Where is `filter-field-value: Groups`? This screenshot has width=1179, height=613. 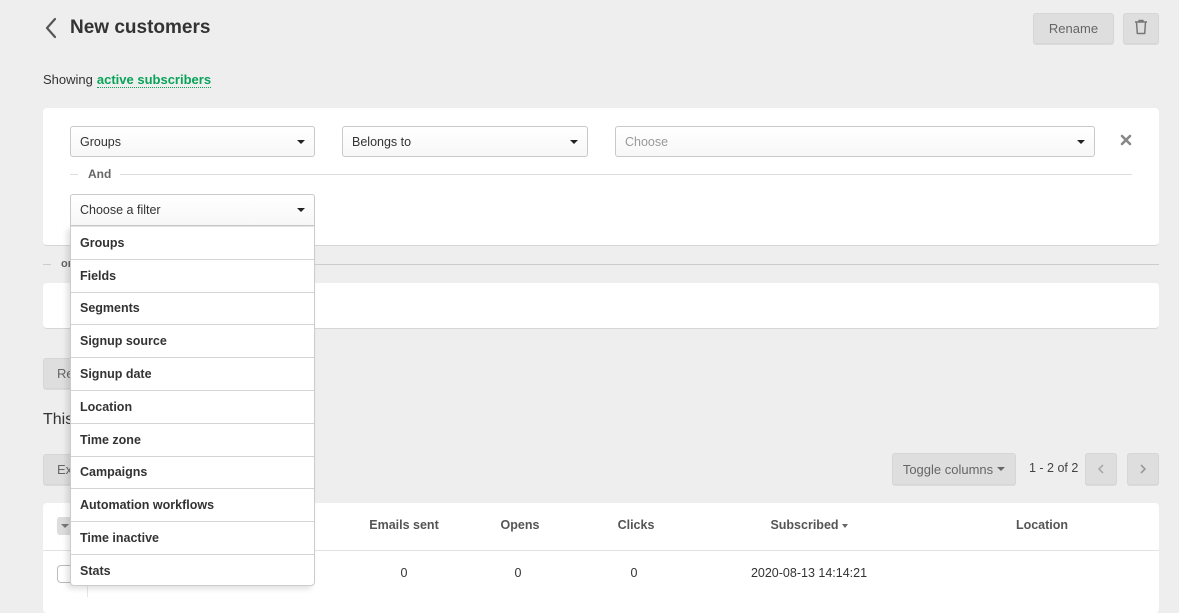 filter-field-value: Groups is located at coordinates (100, 141).